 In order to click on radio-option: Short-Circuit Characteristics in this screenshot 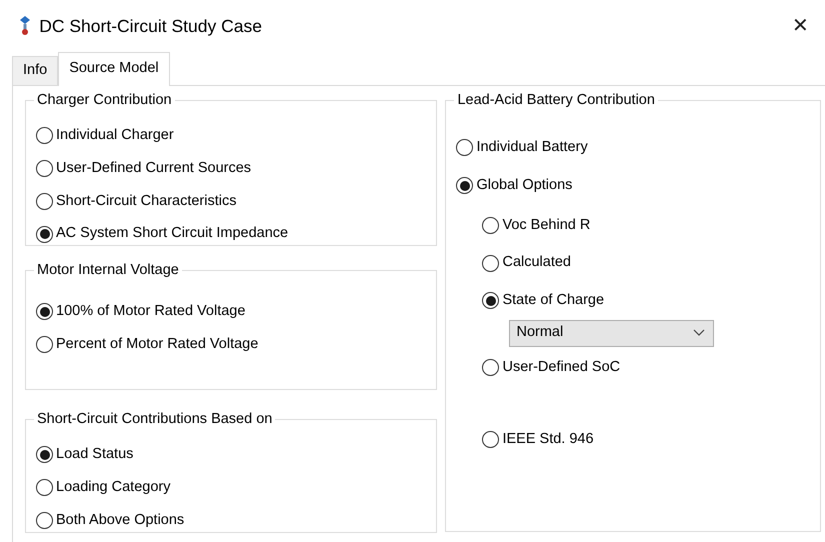, I will do `click(233, 201)`.